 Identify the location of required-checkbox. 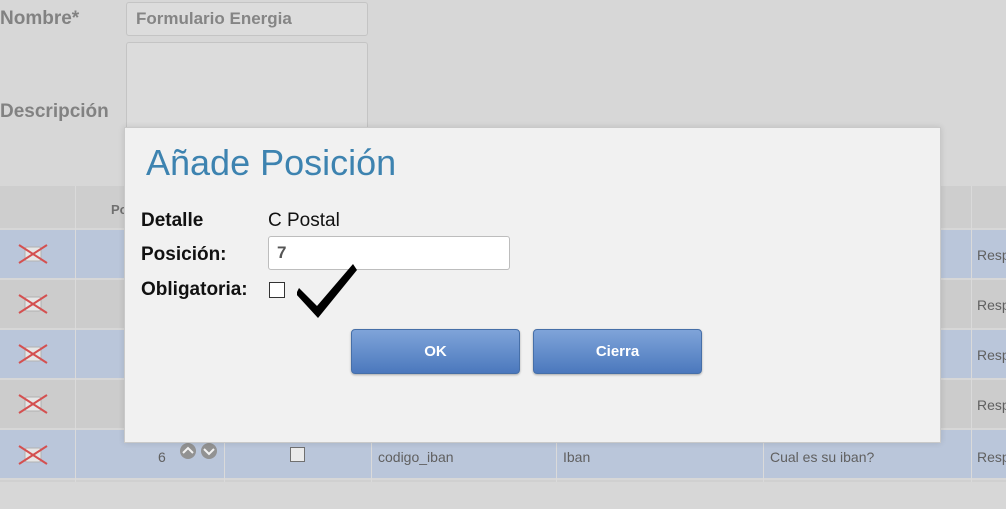
(277, 290).